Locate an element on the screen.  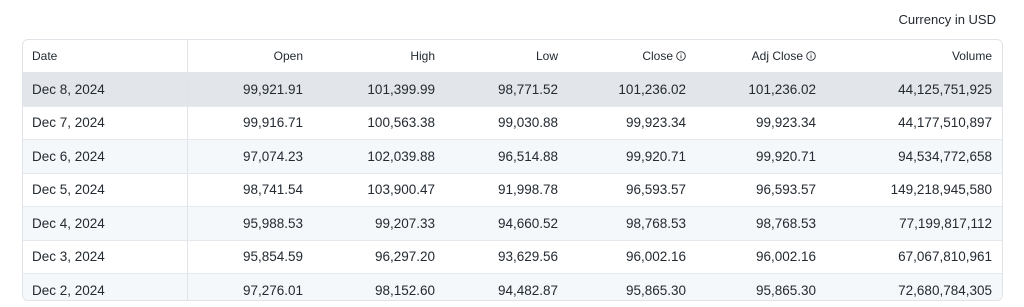
cell-low: 93,629.56 is located at coordinates (506, 257).